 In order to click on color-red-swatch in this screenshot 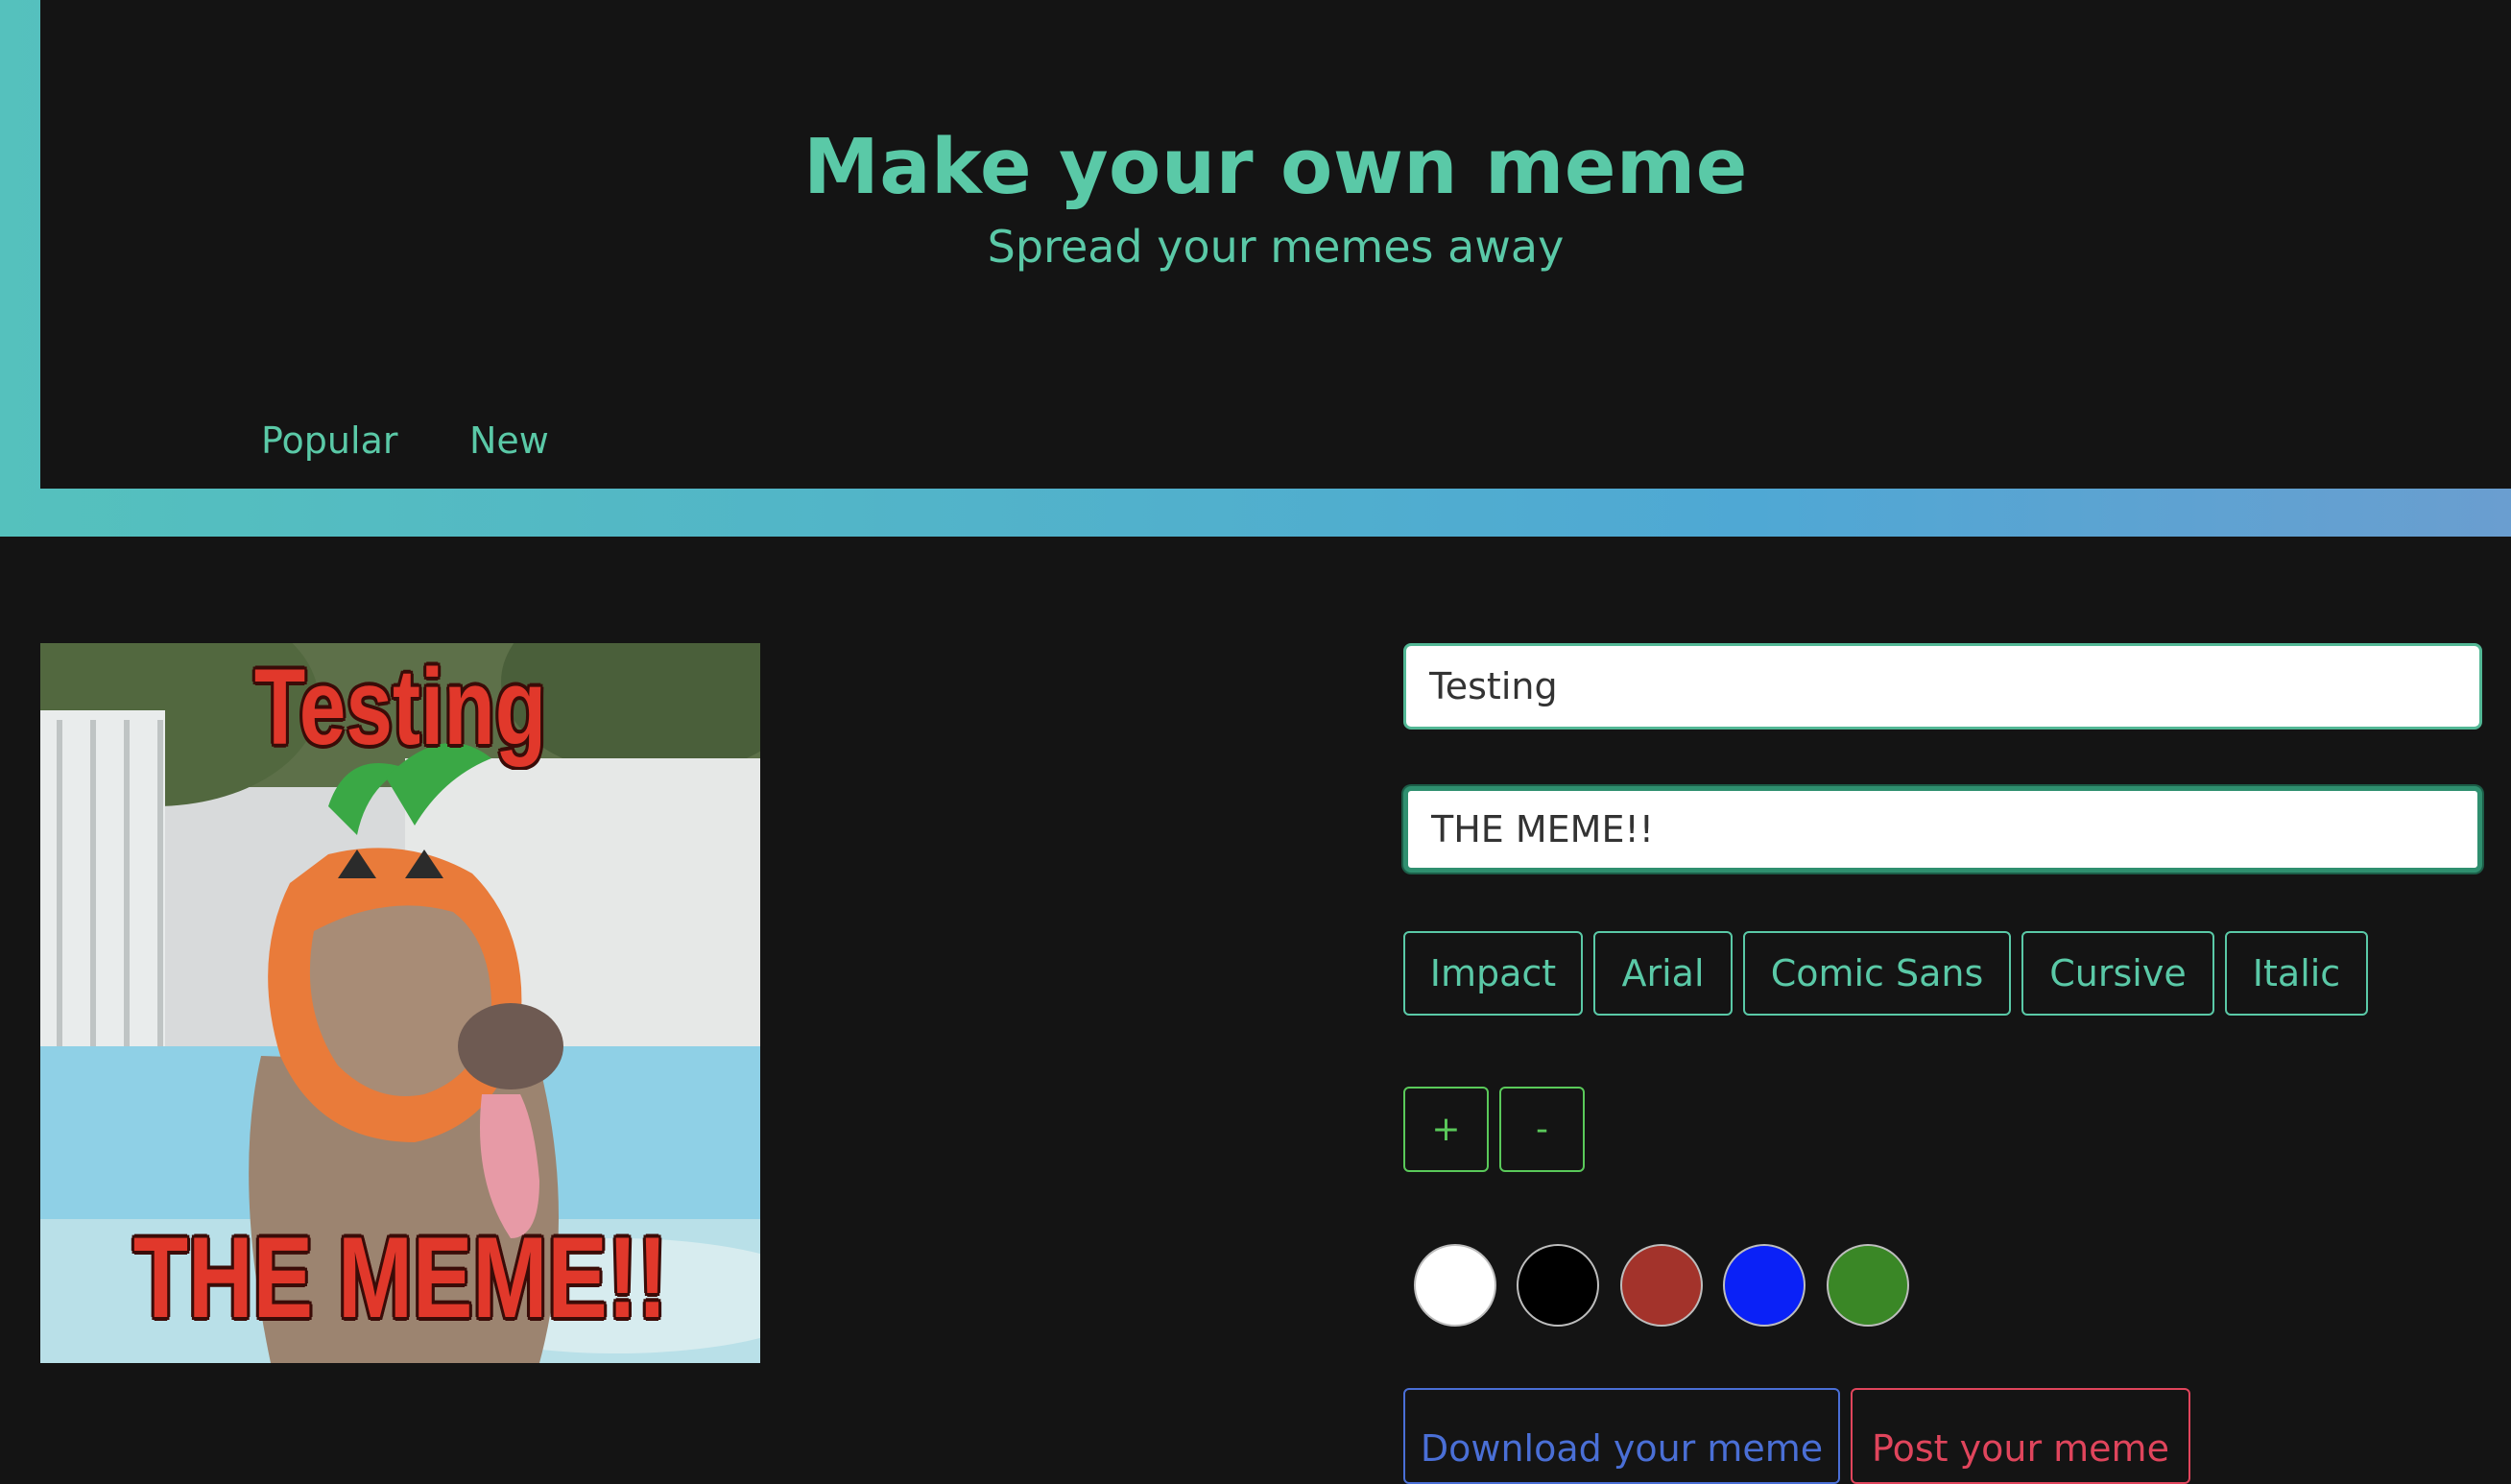, I will do `click(1661, 1285)`.